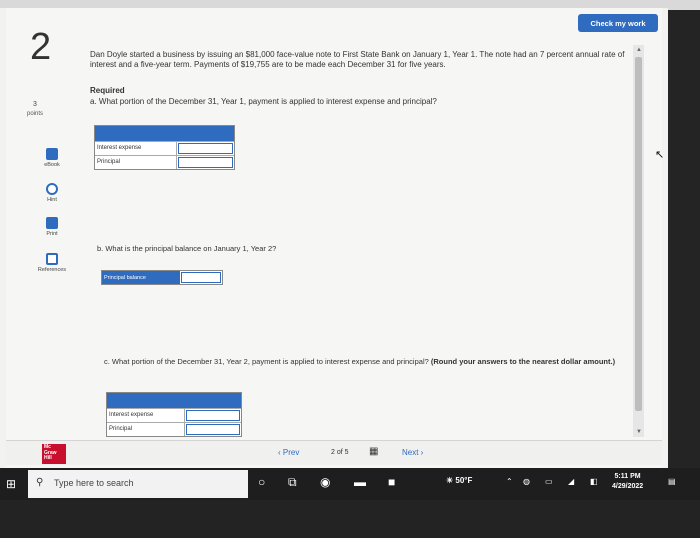 This screenshot has height=538, width=700. I want to click on vertical-scrollbar: ▲ ▼, so click(638, 241).